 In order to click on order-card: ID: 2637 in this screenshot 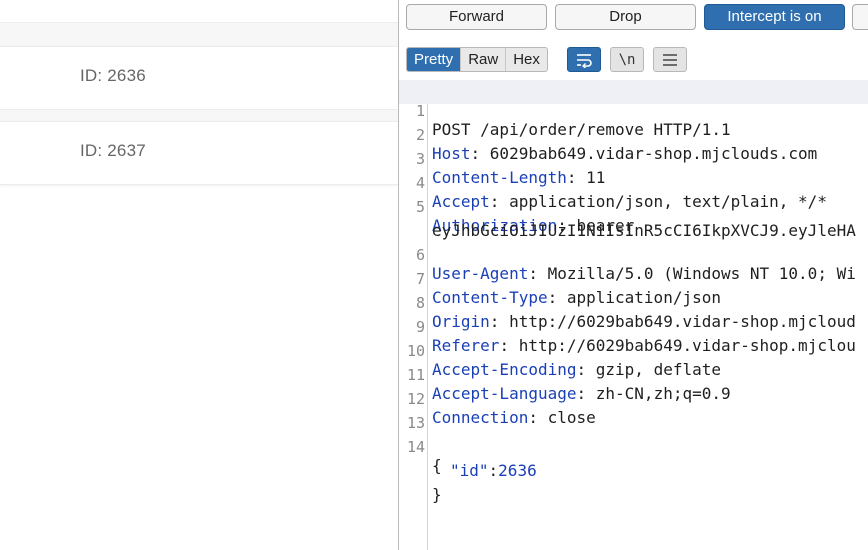, I will do `click(199, 153)`.